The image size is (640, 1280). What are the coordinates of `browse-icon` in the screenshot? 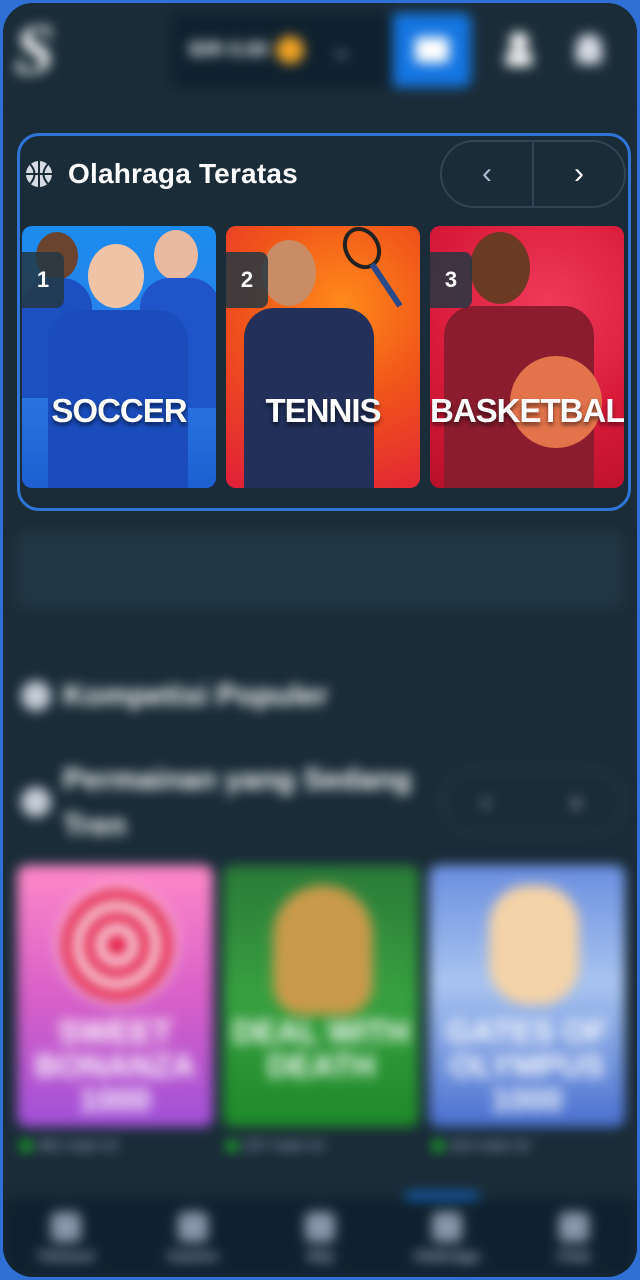 It's located at (66, 1226).